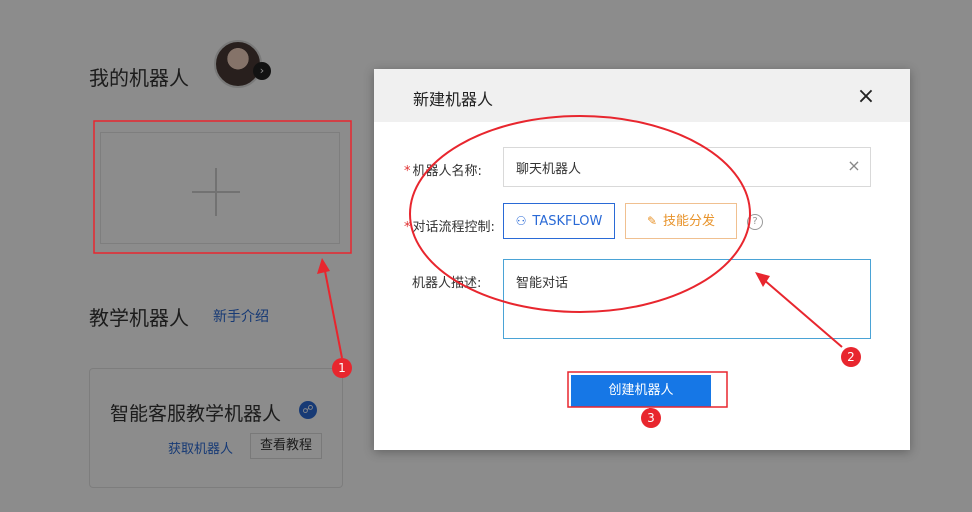 The height and width of the screenshot is (512, 972). Describe the element at coordinates (687, 167) in the screenshot. I see `robot-name-input` at that location.